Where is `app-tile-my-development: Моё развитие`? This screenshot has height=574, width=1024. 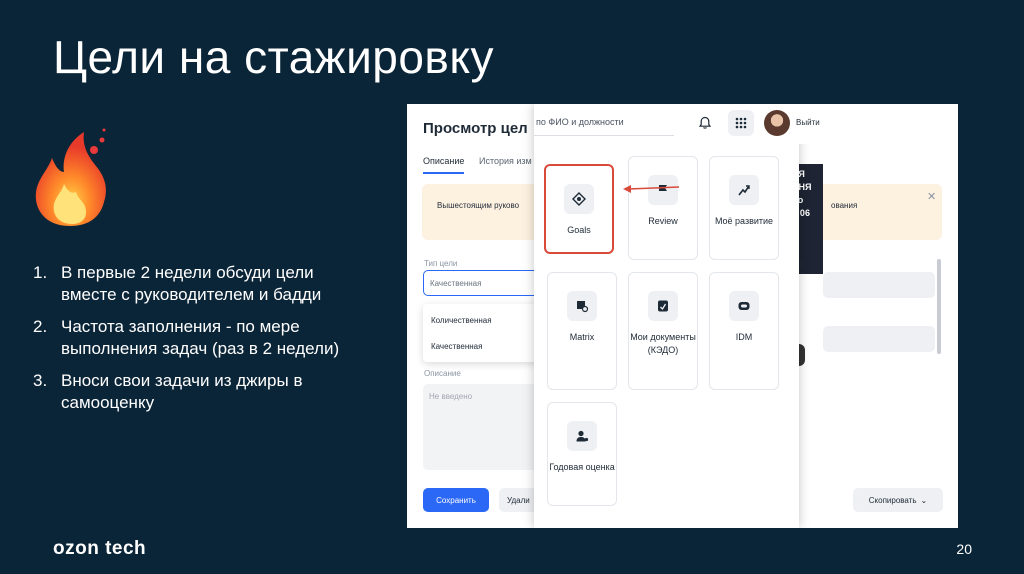 app-tile-my-development: Моё развитие is located at coordinates (744, 208).